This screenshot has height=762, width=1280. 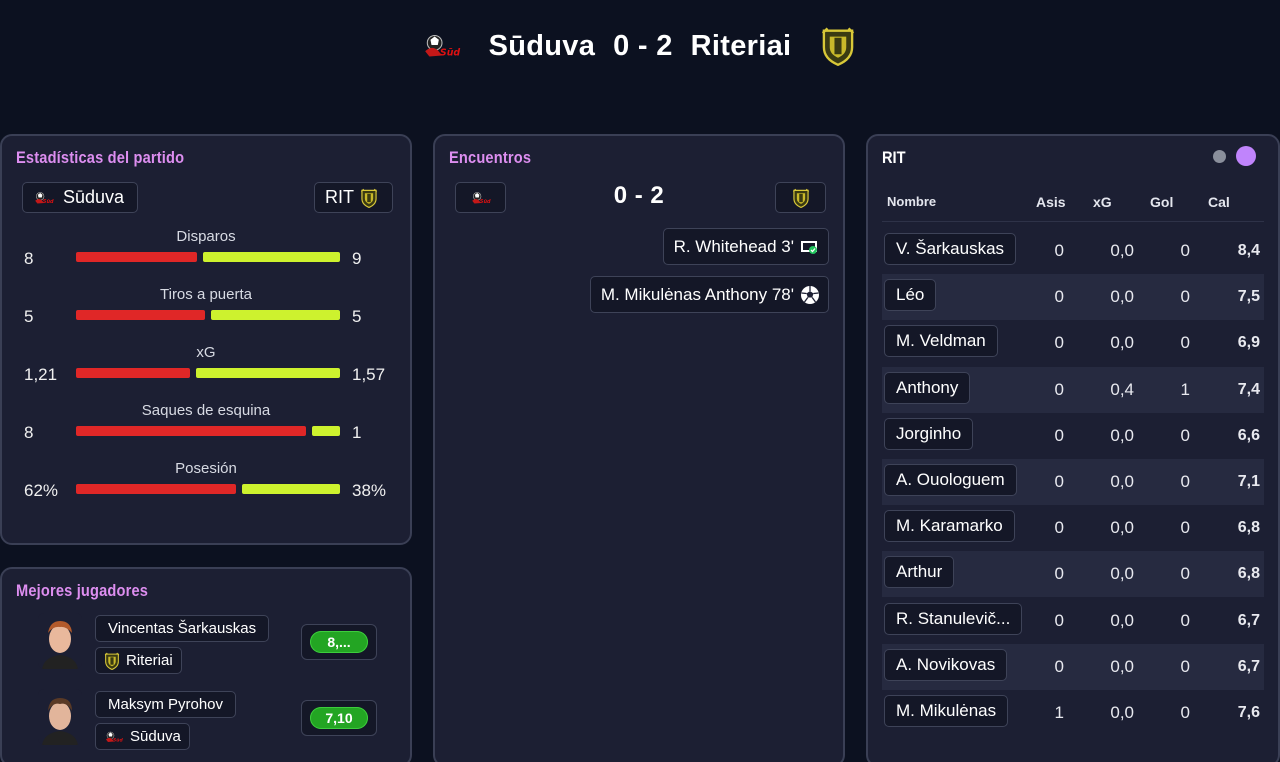 I want to click on table-row: Anthony 0 0,4 1 7,4, so click(x=1073, y=389).